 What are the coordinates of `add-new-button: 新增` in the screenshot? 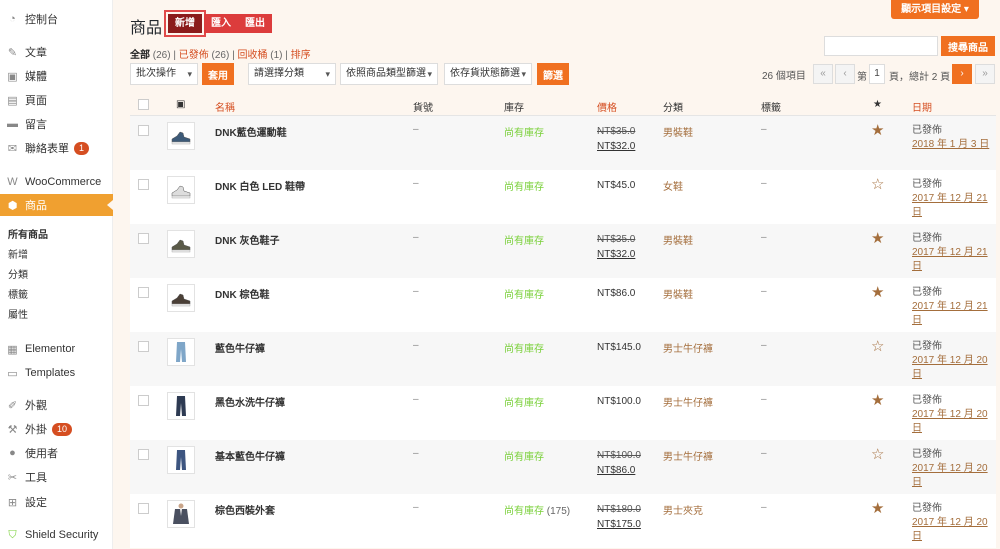 It's located at (185, 23).